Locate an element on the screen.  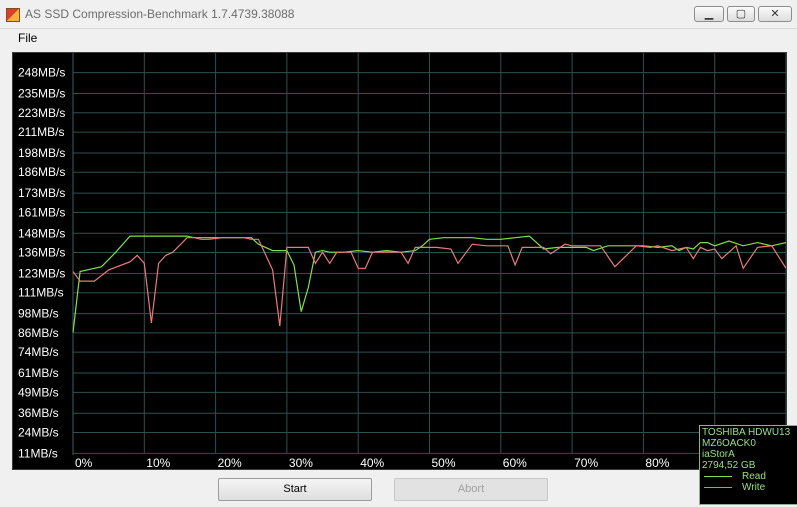
start-button: Start is located at coordinates (295, 489).